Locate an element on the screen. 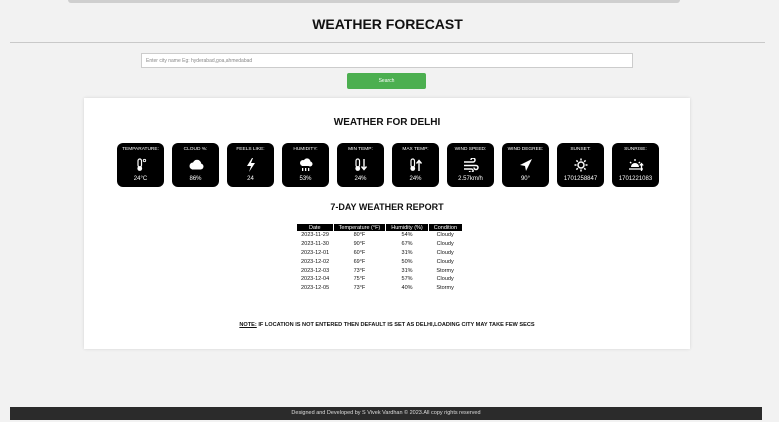 The height and width of the screenshot is (422, 779). metric-label: HUMIDITY: is located at coordinates (305, 149).